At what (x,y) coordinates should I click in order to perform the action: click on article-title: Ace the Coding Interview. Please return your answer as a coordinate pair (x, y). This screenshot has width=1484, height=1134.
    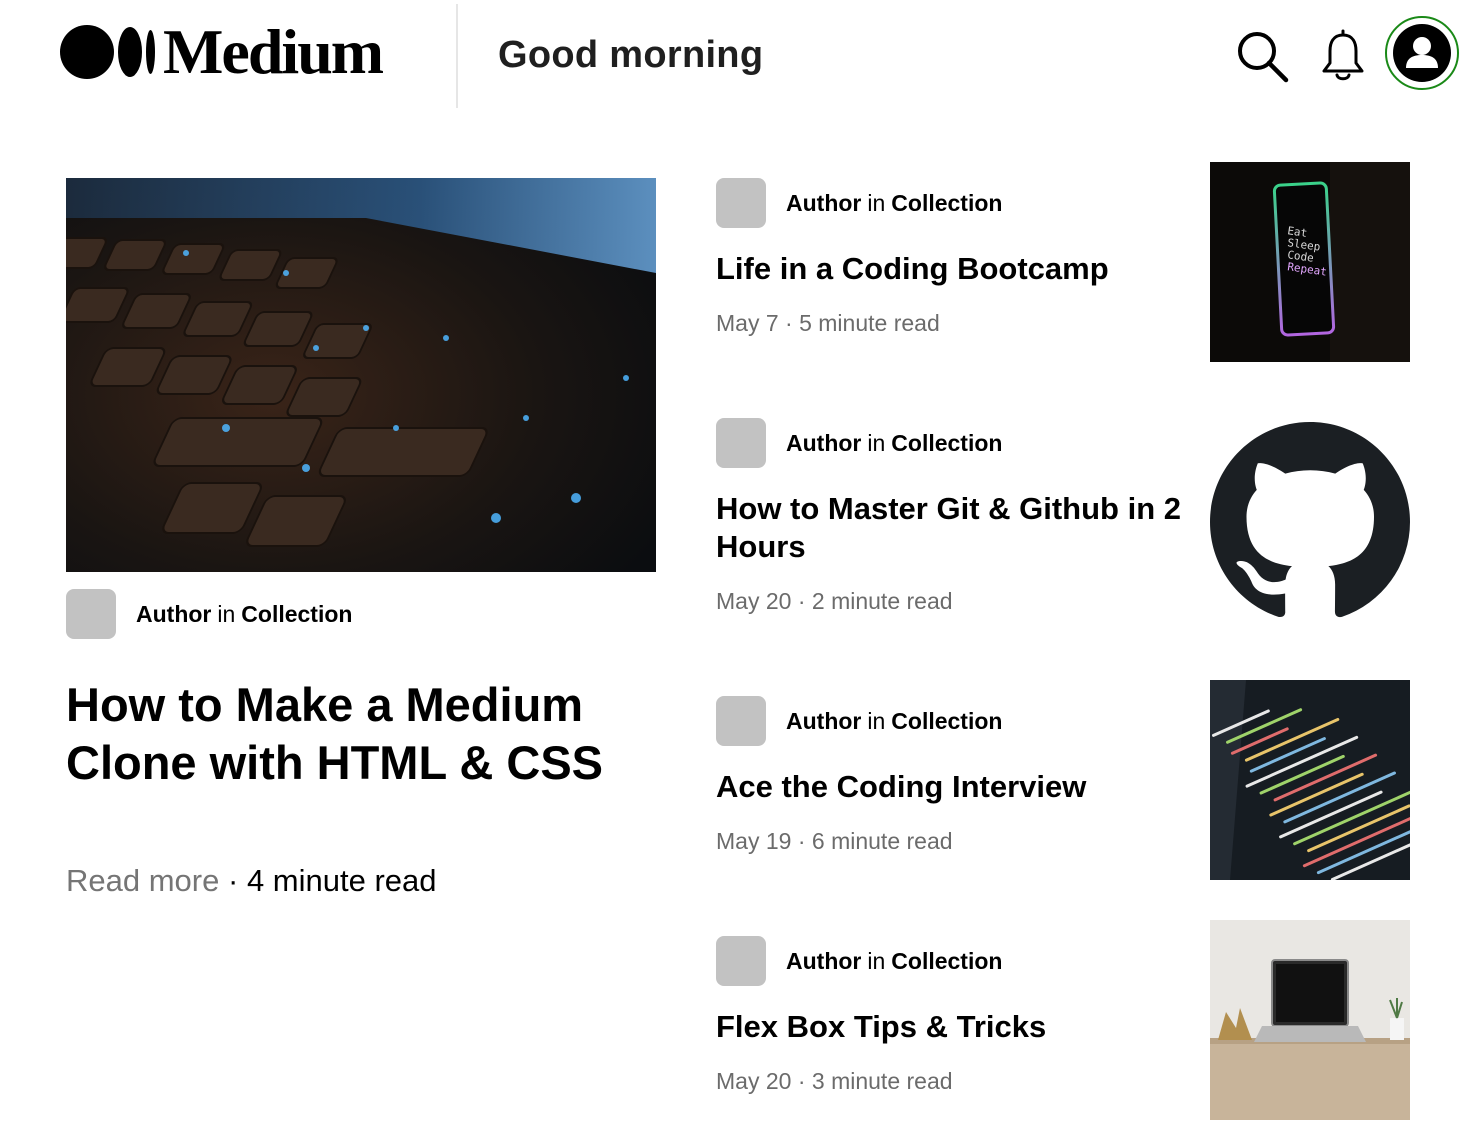
    Looking at the image, I should click on (961, 787).